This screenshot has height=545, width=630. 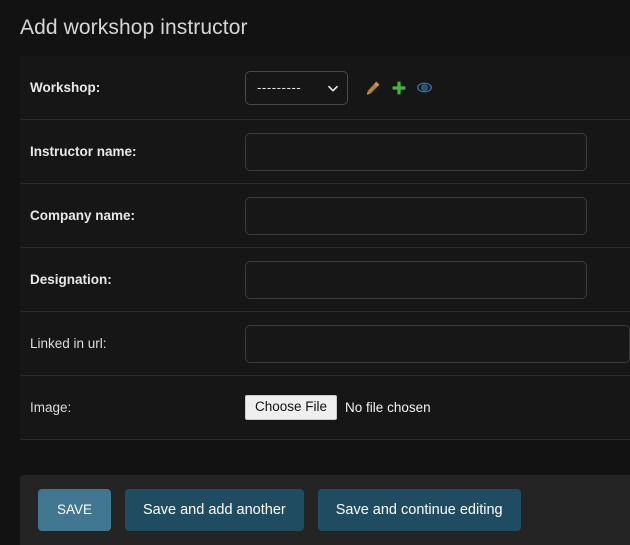 What do you see at coordinates (51, 407) in the screenshot?
I see `label-image: Image:` at bounding box center [51, 407].